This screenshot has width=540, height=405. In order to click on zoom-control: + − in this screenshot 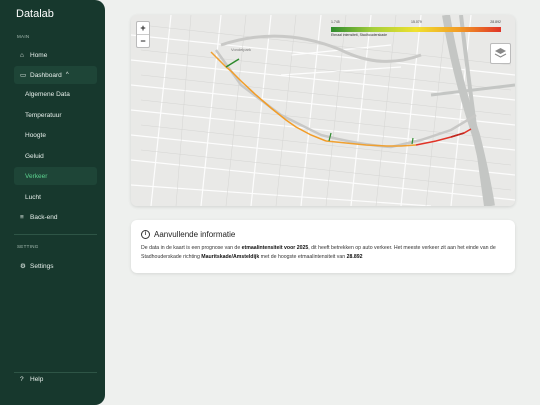, I will do `click(143, 34)`.